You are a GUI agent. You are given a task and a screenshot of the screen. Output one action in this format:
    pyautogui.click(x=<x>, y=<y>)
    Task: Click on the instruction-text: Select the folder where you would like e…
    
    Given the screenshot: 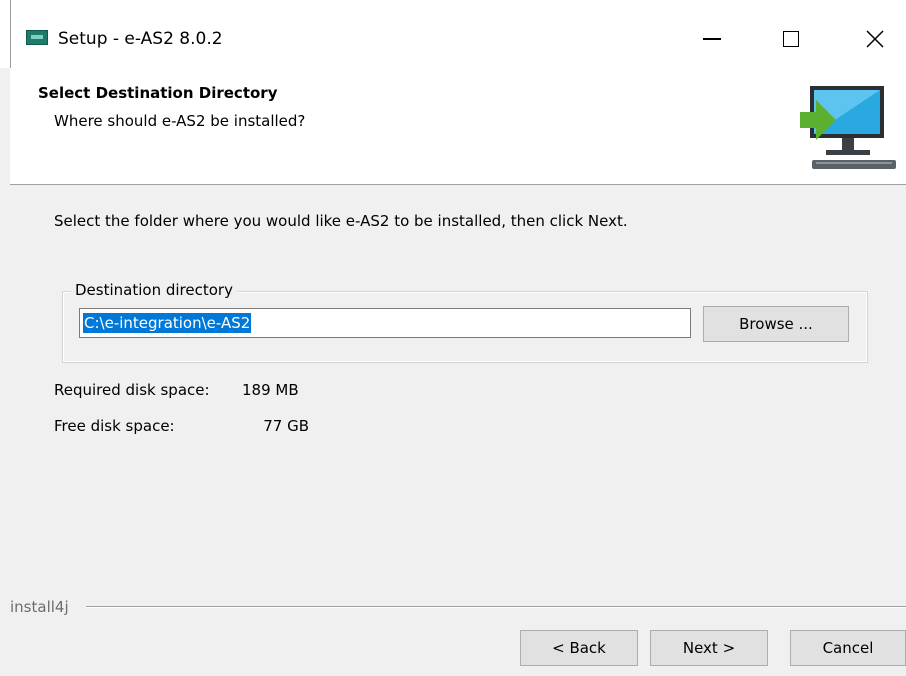 What is the action you would take?
    pyautogui.click(x=341, y=221)
    